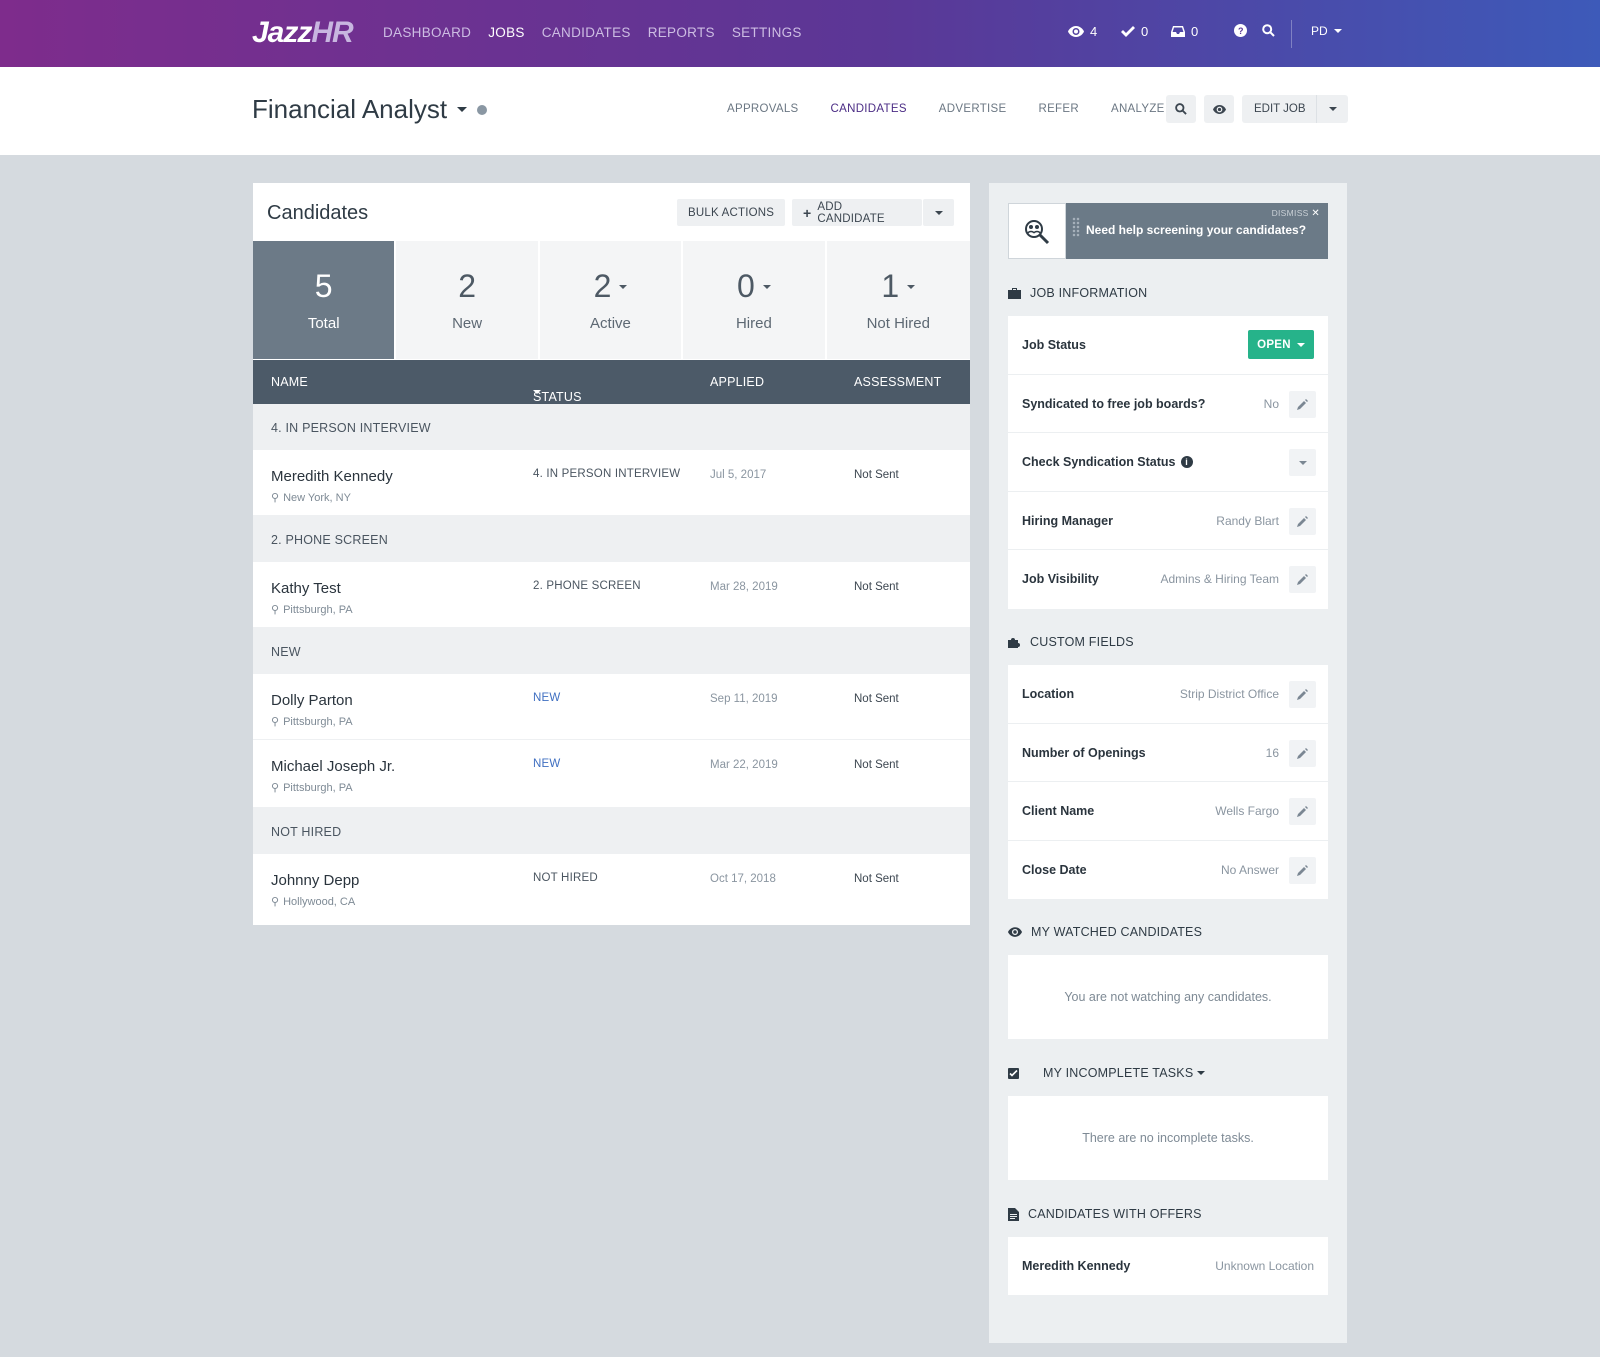 Image resolution: width=1600 pixels, height=1357 pixels. What do you see at coordinates (547, 698) in the screenshot?
I see `candidate-status: NEW` at bounding box center [547, 698].